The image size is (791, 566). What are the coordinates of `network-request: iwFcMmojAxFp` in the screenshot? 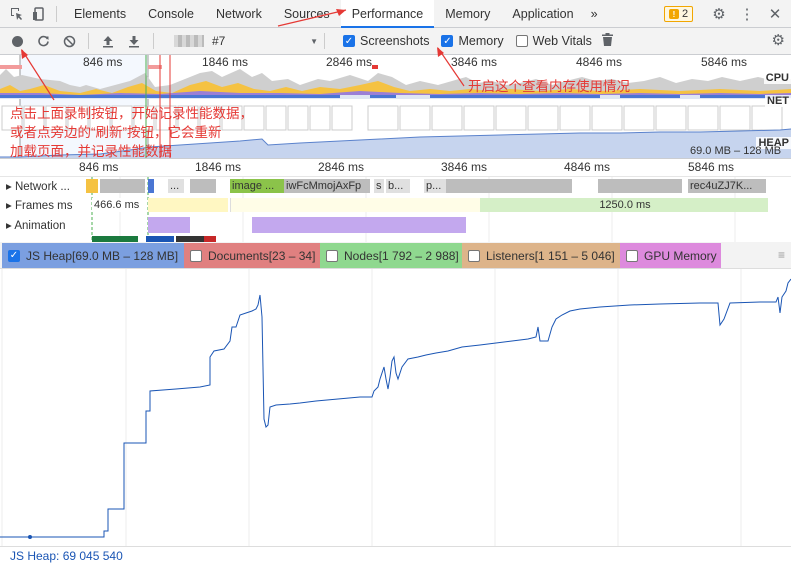 It's located at (327, 186).